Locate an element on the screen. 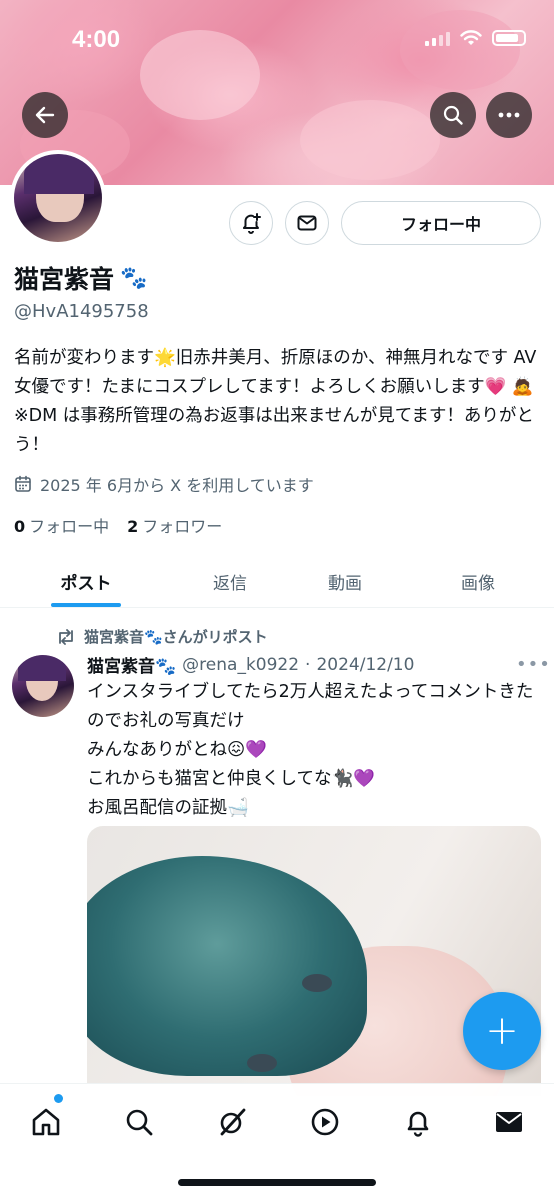  message-button is located at coordinates (307, 223).